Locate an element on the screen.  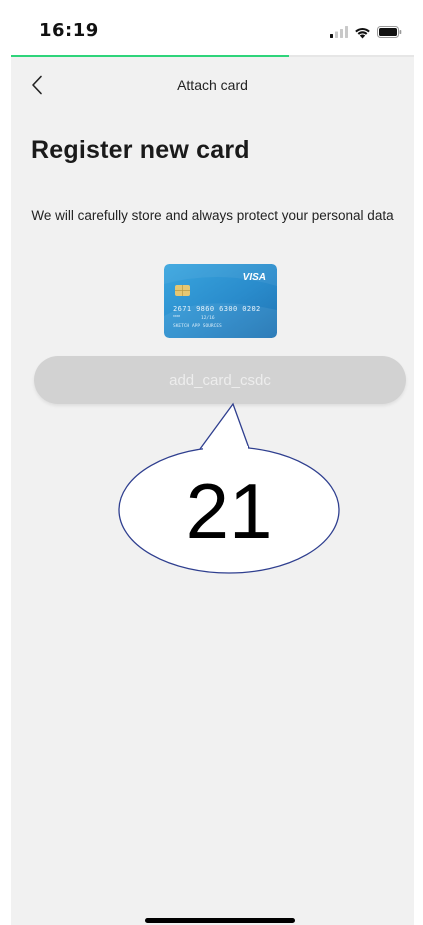
home-indicator is located at coordinates (220, 920).